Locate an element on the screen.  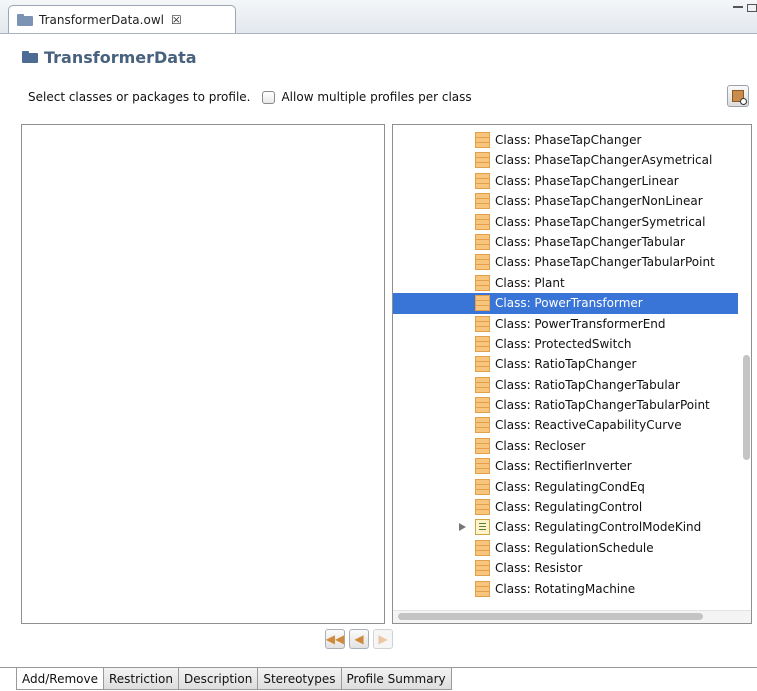
tree-row: Class: RegulatingCondEq is located at coordinates (565, 487).